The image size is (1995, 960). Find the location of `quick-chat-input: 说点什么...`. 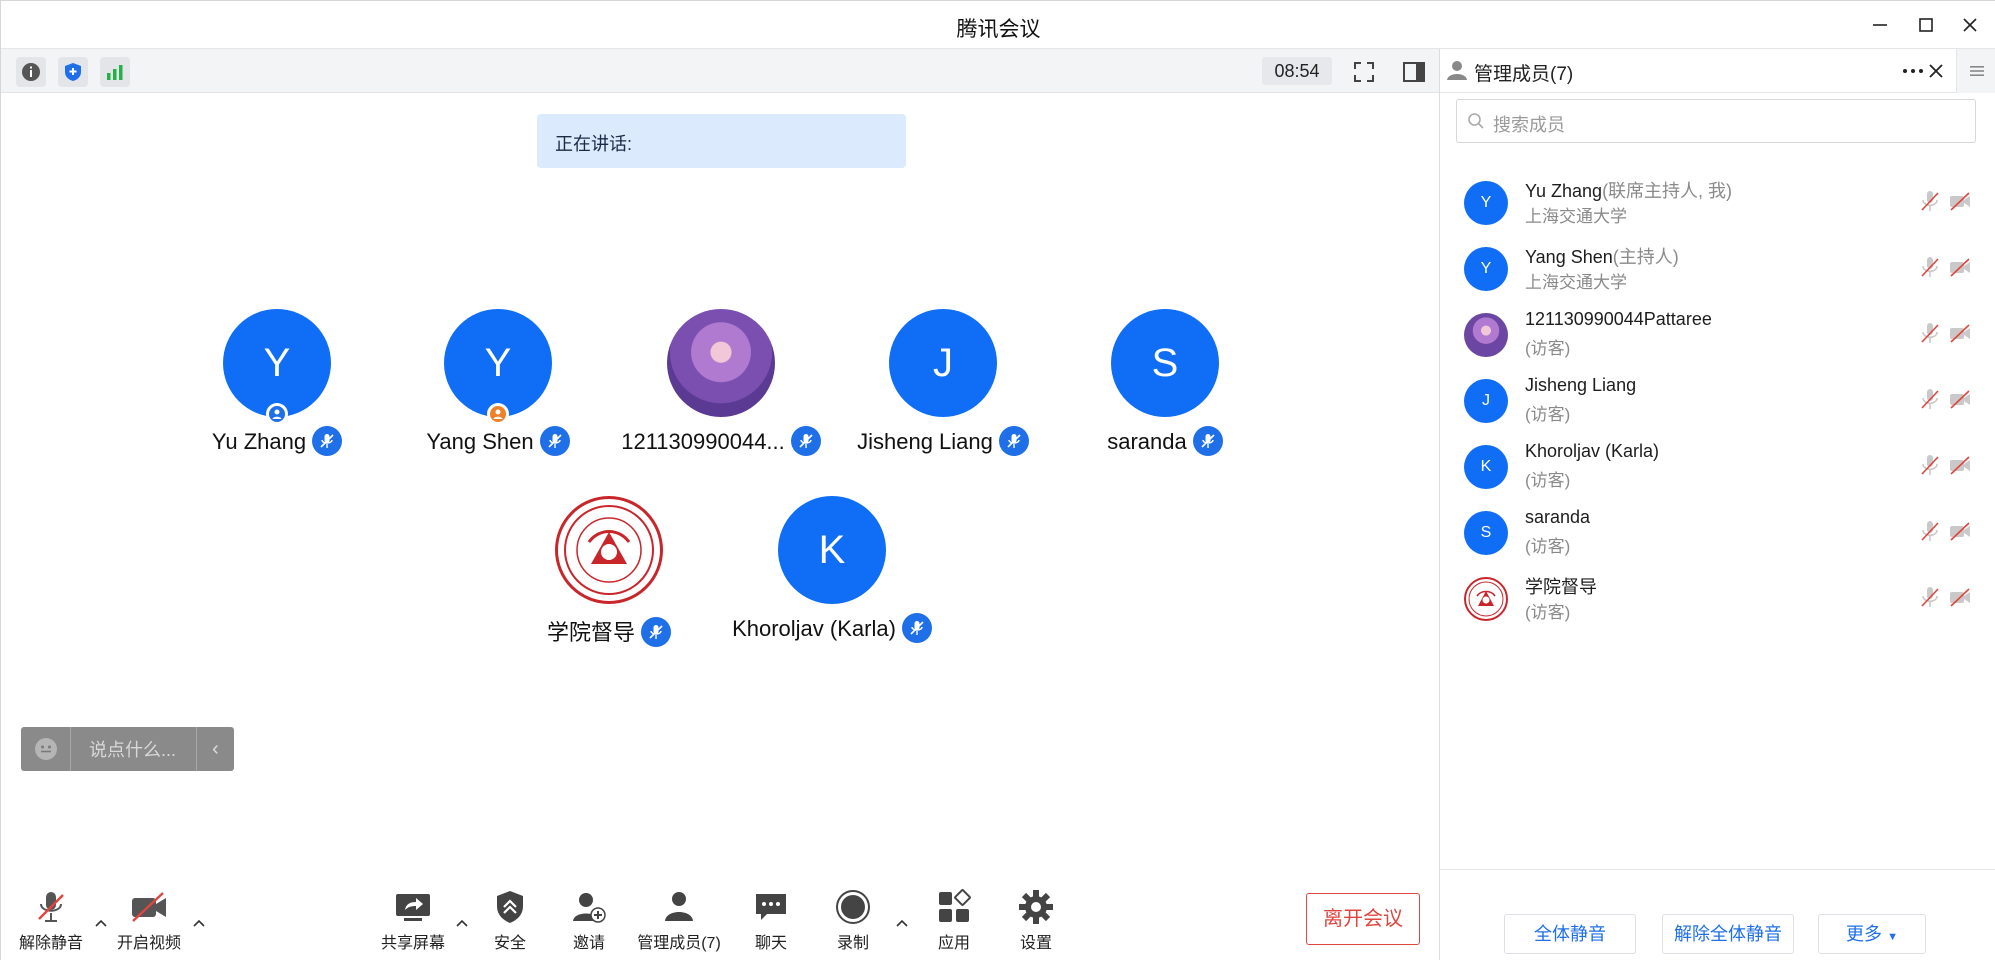

quick-chat-input: 说点什么... is located at coordinates (133, 749).